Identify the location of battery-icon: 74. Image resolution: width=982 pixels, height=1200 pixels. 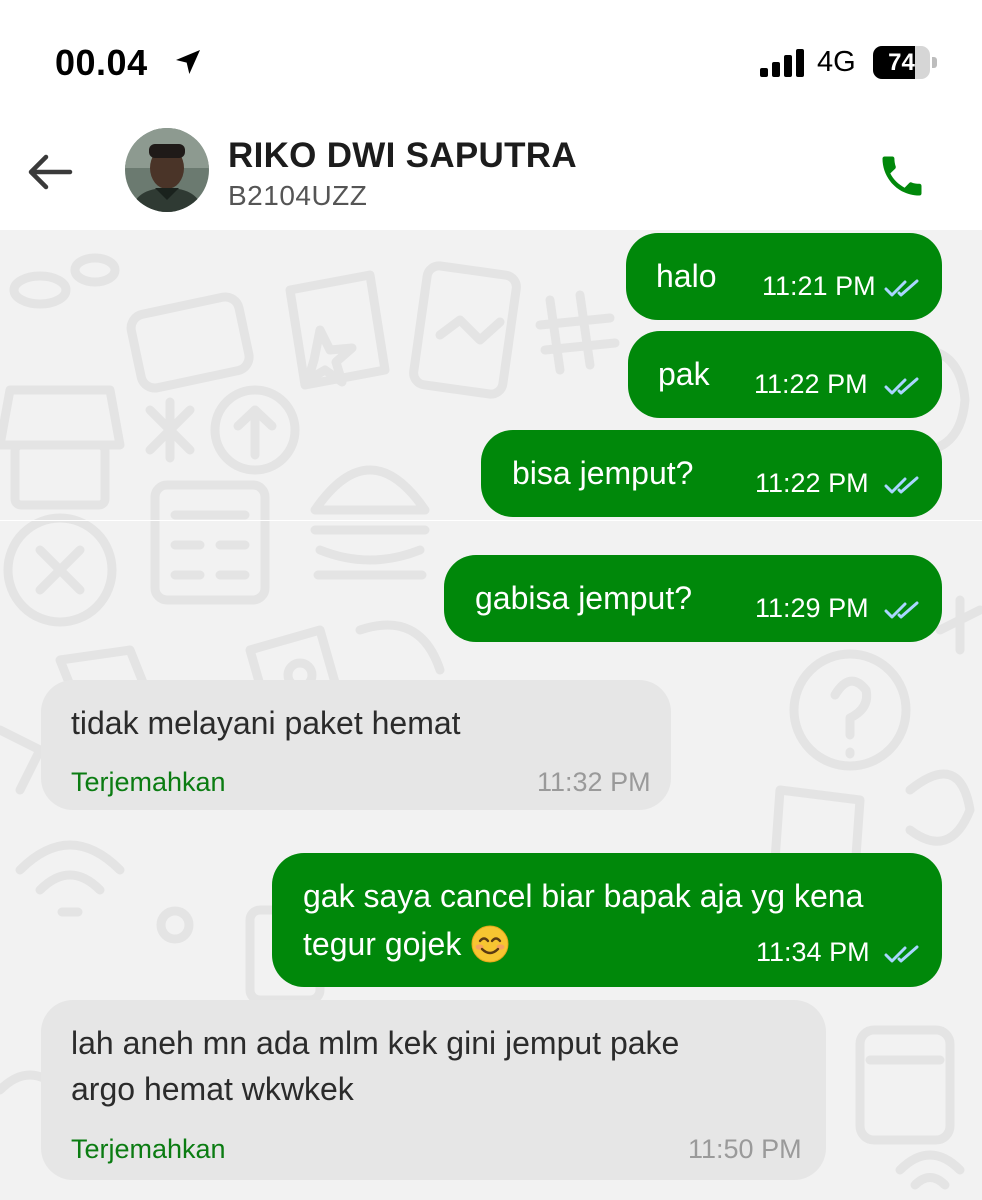
(905, 62).